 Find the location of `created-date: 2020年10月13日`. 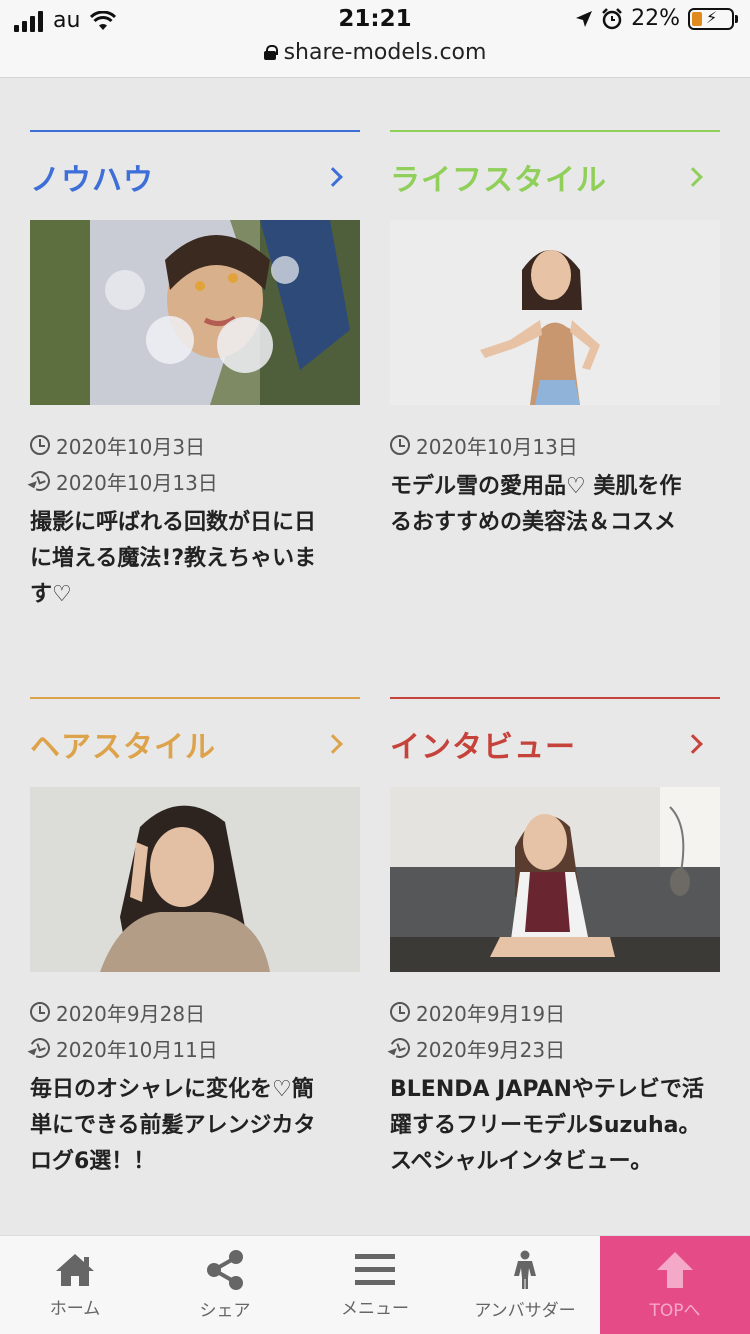

created-date: 2020年10月13日 is located at coordinates (497, 446).